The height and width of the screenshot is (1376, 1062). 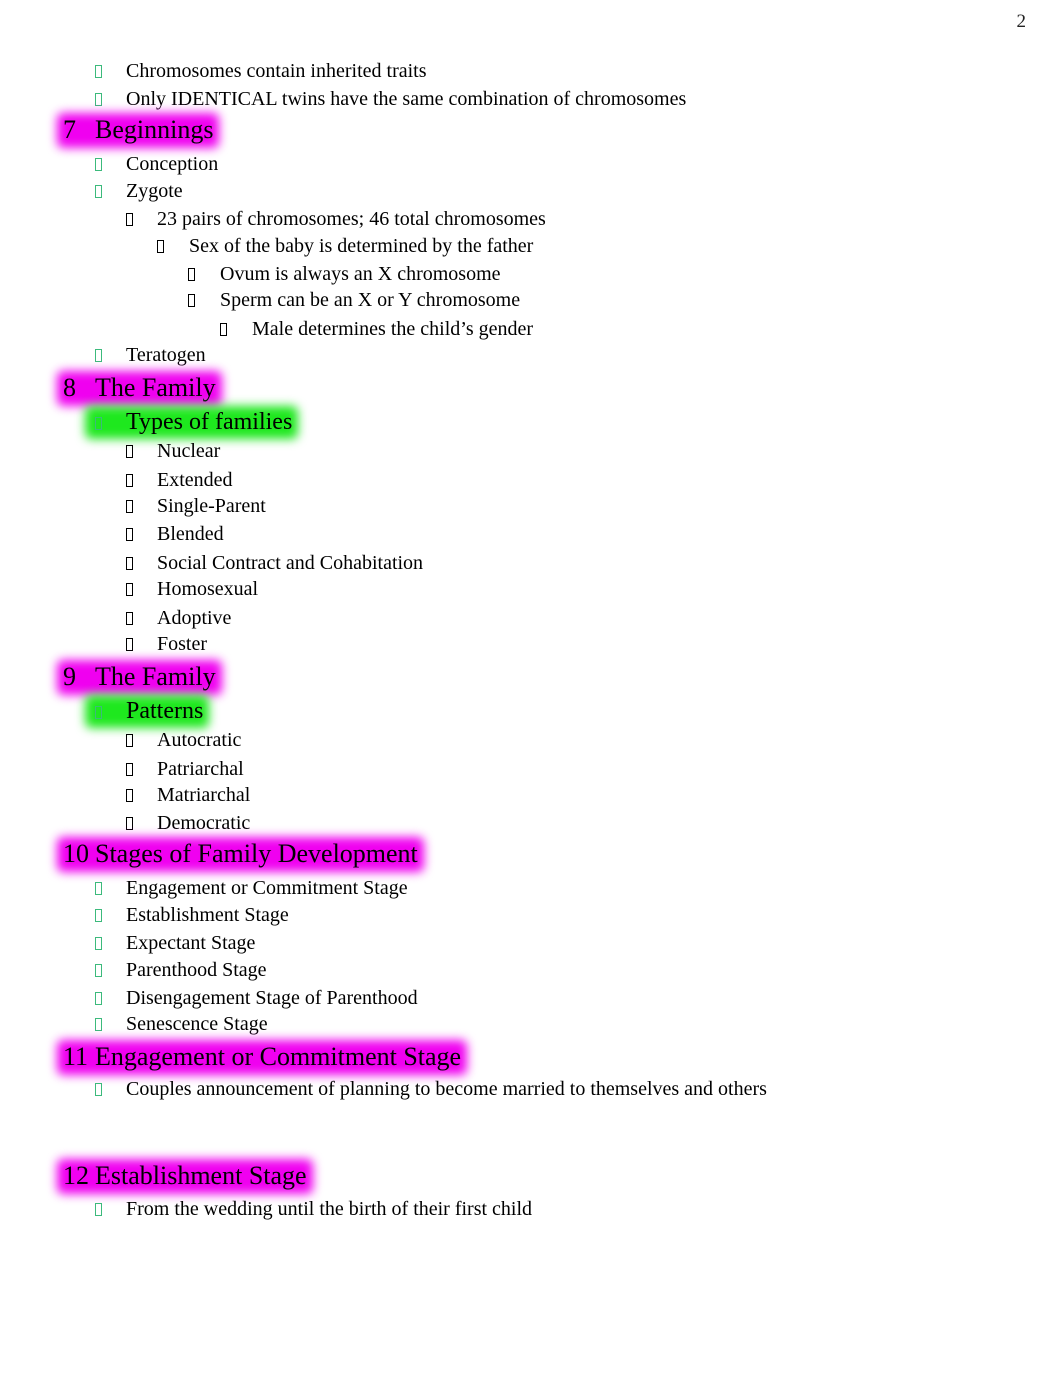 What do you see at coordinates (208, 589) in the screenshot?
I see `list-item-text: Homosexual` at bounding box center [208, 589].